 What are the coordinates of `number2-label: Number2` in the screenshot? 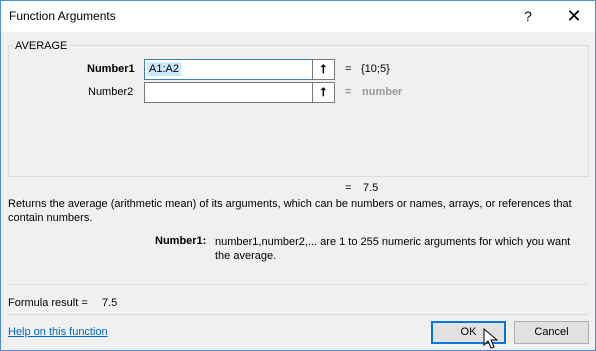 It's located at (111, 92).